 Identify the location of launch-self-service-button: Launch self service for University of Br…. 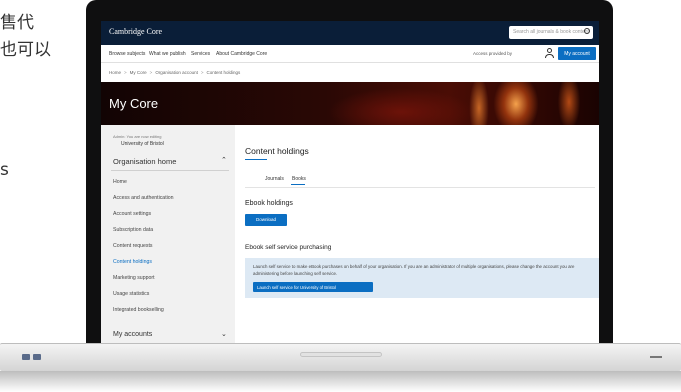
(313, 287).